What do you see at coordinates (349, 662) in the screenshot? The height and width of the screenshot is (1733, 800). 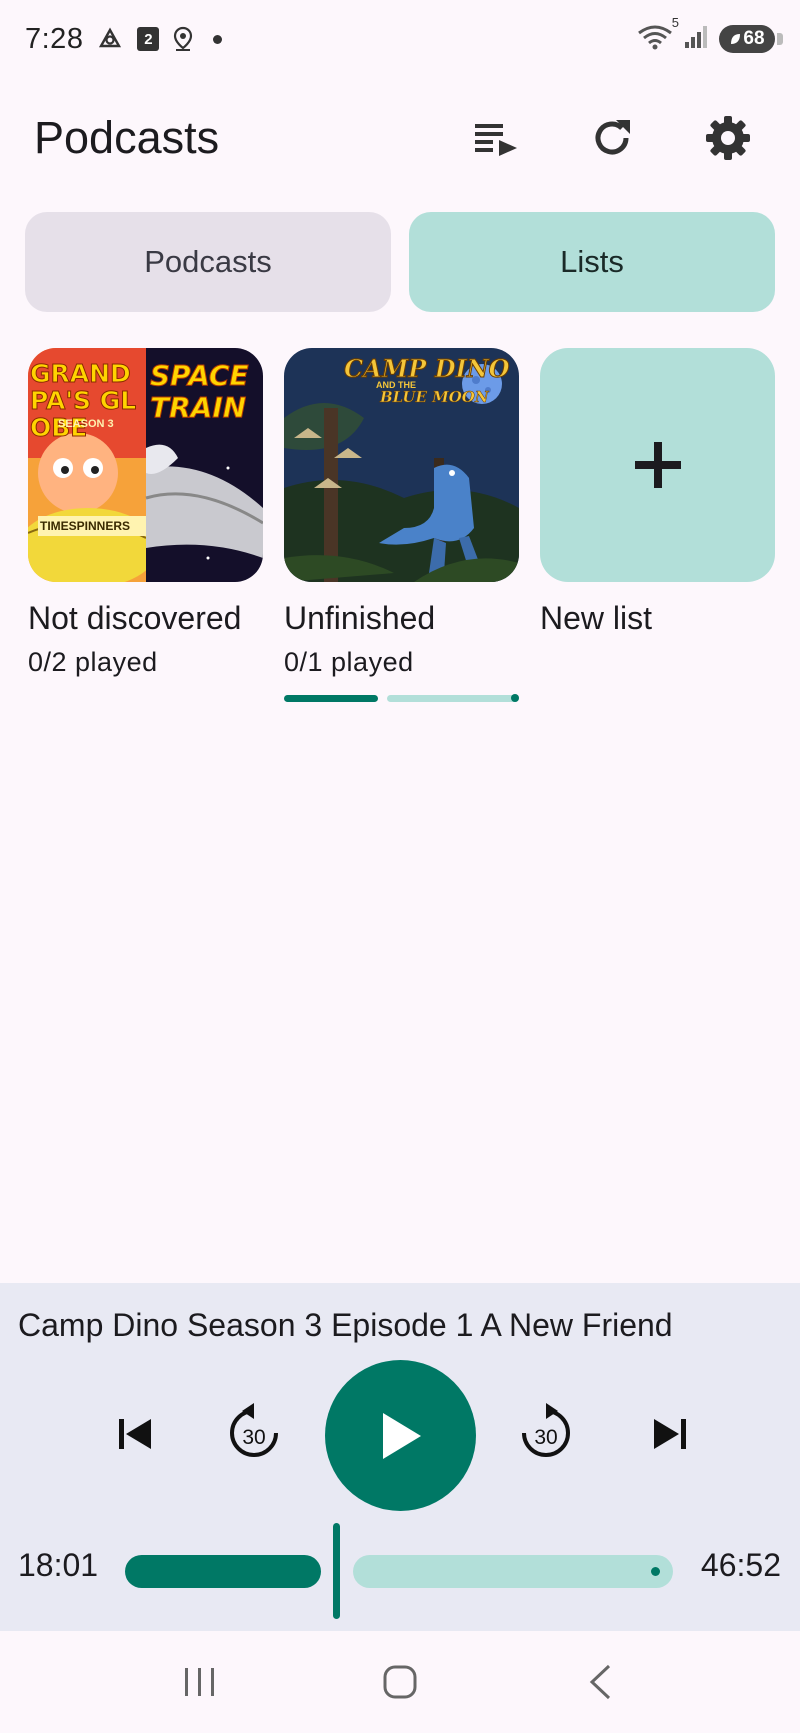 I see `list-played-count: 0/1 played` at bounding box center [349, 662].